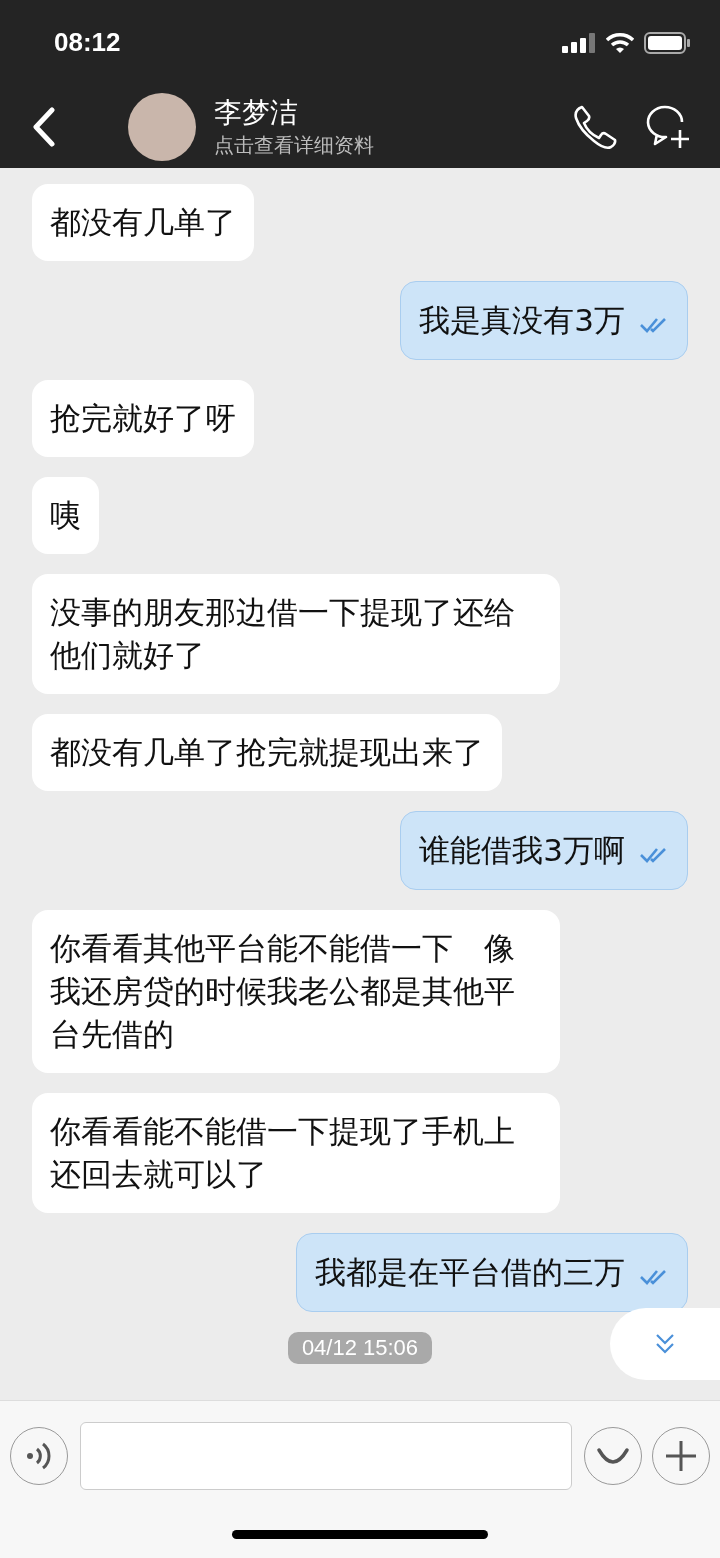 This screenshot has height=1558, width=720. I want to click on received-message: 你看看其他平台能不能借一下 像我还房贷的时候我老公都是其他平台先借的, so click(296, 991).